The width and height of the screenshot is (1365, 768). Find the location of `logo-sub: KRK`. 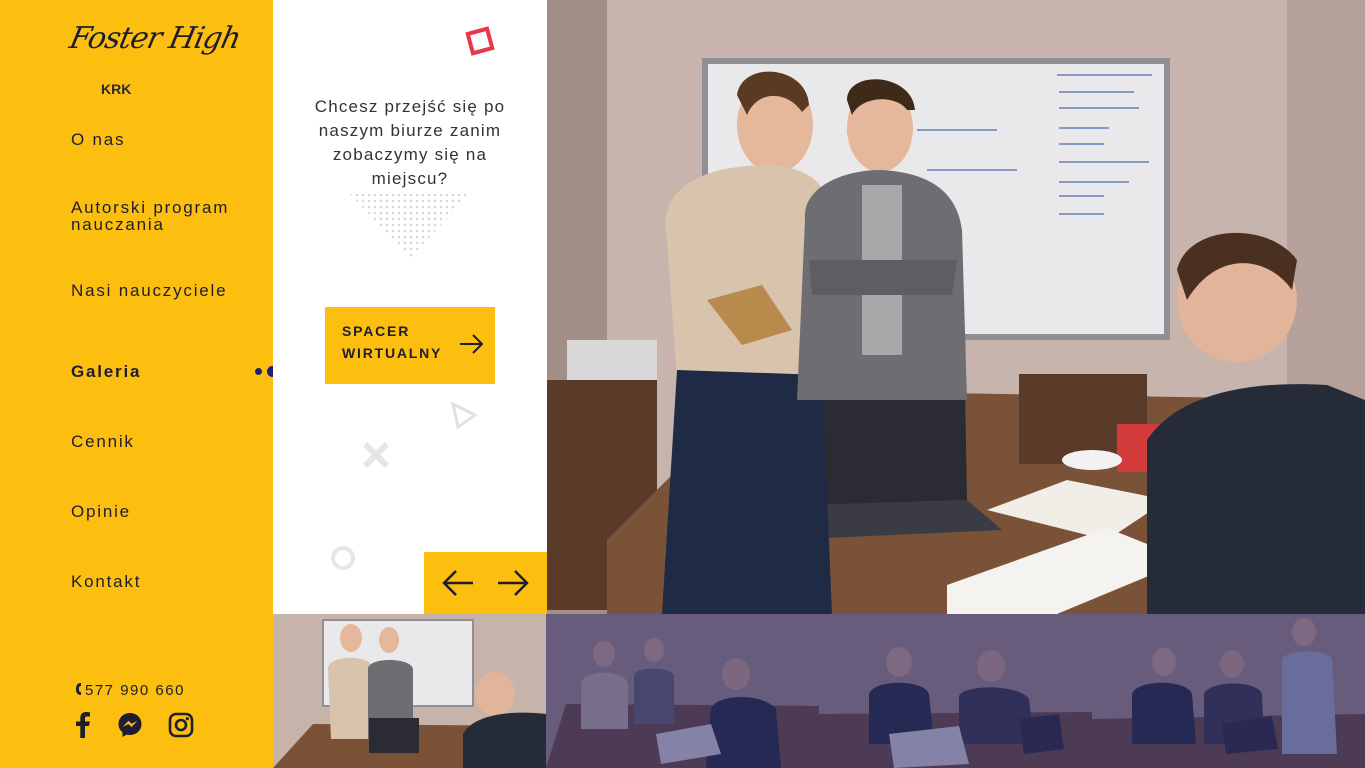

logo-sub: KRK is located at coordinates (116, 89).